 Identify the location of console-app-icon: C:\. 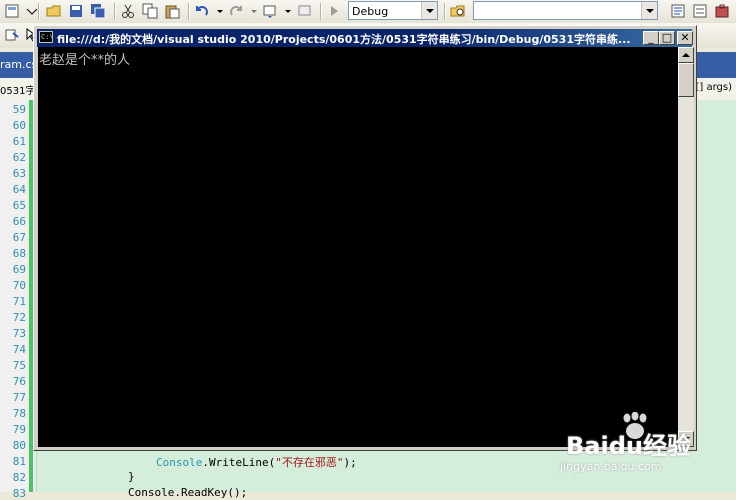
(46, 37).